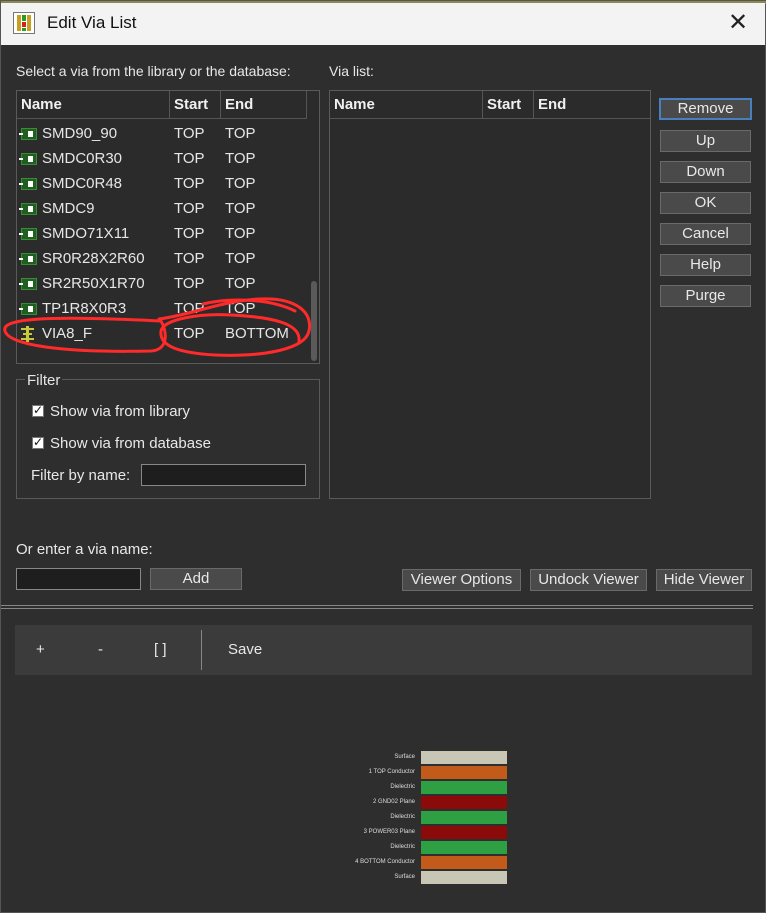 This screenshot has height=913, width=766. Describe the element at coordinates (223, 475) in the screenshot. I see `filter-by-name-input` at that location.